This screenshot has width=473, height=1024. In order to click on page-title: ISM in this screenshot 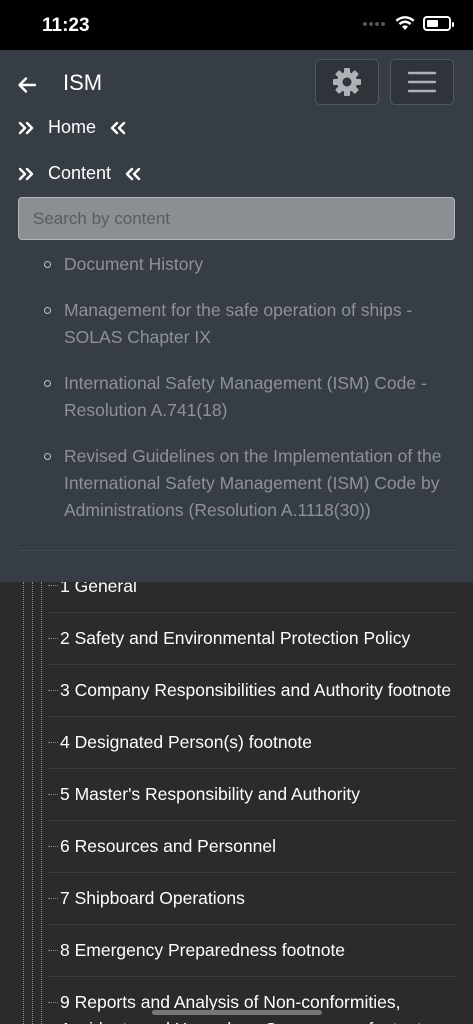, I will do `click(83, 82)`.